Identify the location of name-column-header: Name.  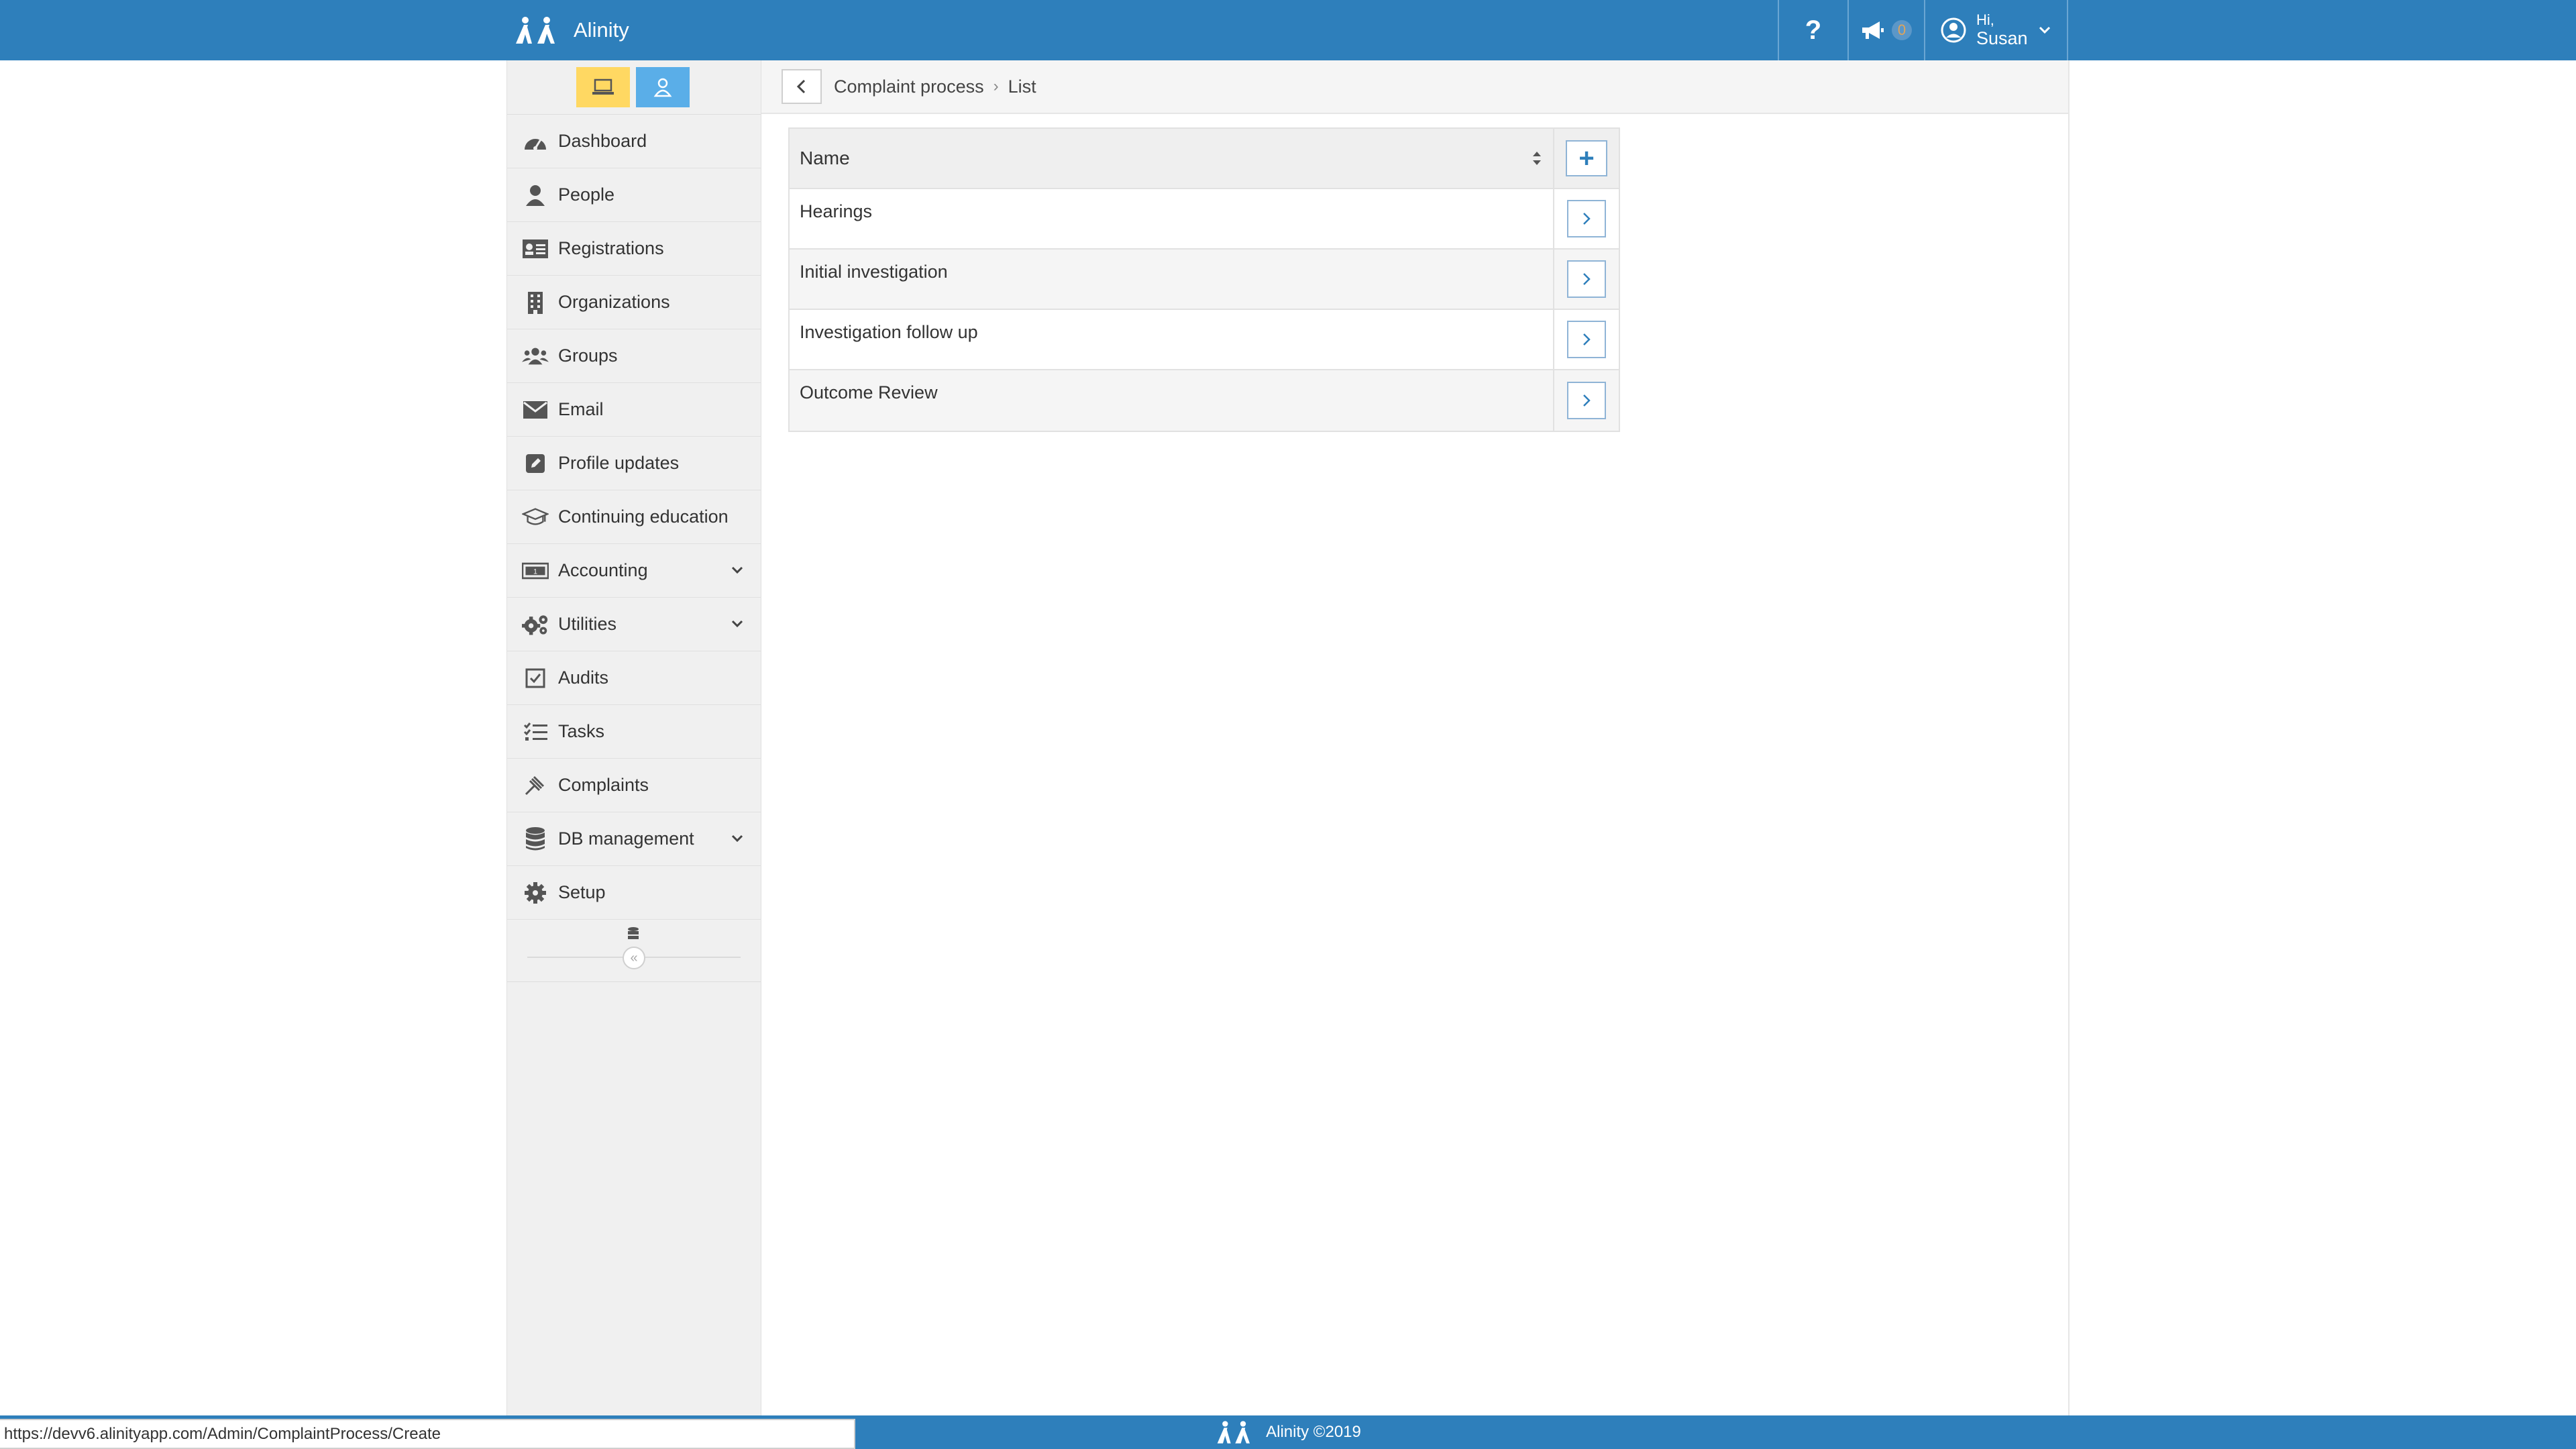
(1172, 158).